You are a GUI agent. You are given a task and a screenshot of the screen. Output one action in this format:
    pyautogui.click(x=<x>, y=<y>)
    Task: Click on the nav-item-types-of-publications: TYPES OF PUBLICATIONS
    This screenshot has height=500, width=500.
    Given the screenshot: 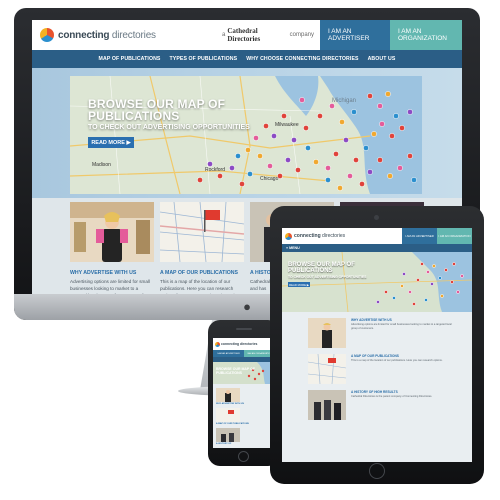 What is the action you would take?
    pyautogui.click(x=204, y=59)
    